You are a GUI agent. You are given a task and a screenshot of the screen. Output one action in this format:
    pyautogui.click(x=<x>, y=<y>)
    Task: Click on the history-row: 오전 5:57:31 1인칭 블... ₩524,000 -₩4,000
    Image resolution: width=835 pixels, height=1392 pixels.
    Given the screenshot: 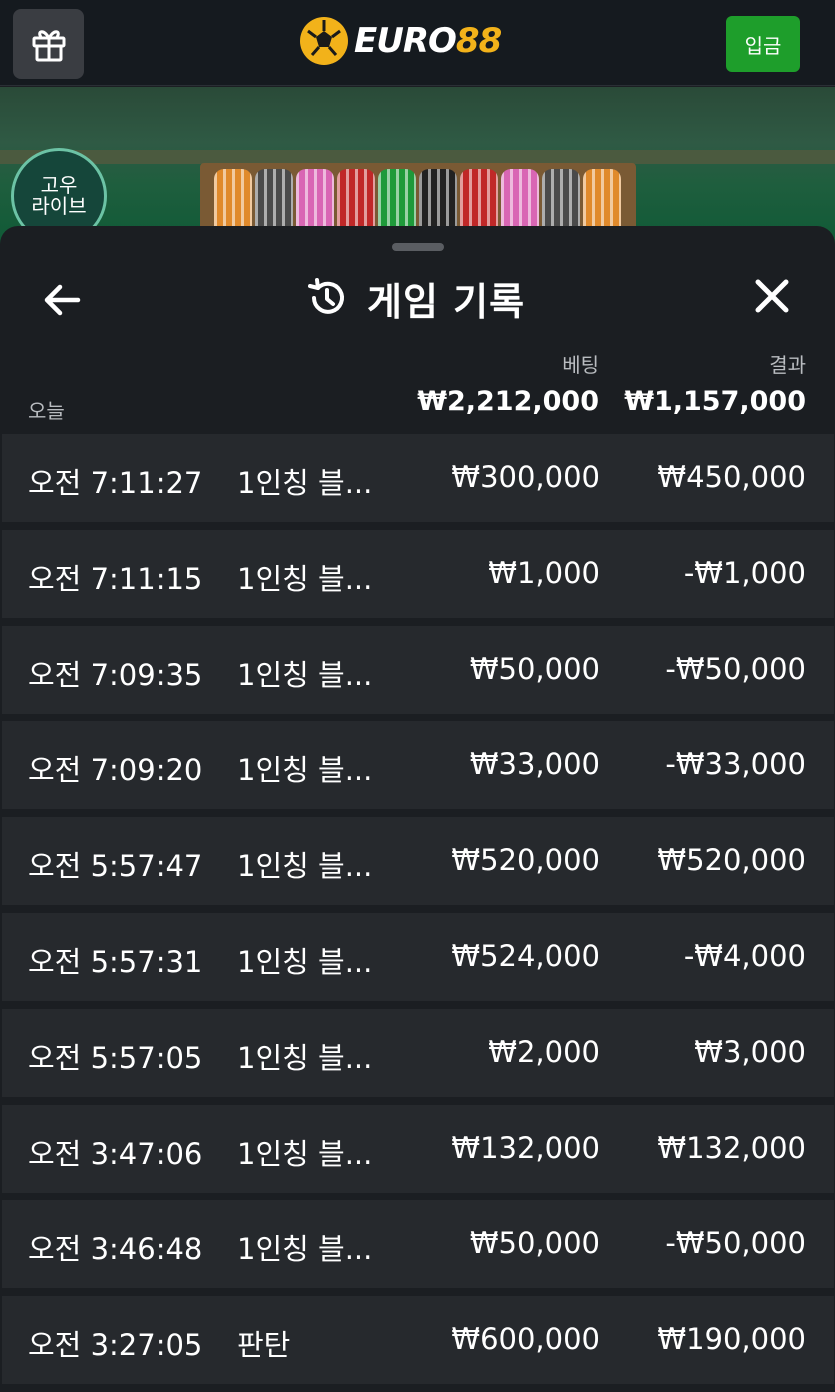 What is the action you would take?
    pyautogui.click(x=418, y=956)
    